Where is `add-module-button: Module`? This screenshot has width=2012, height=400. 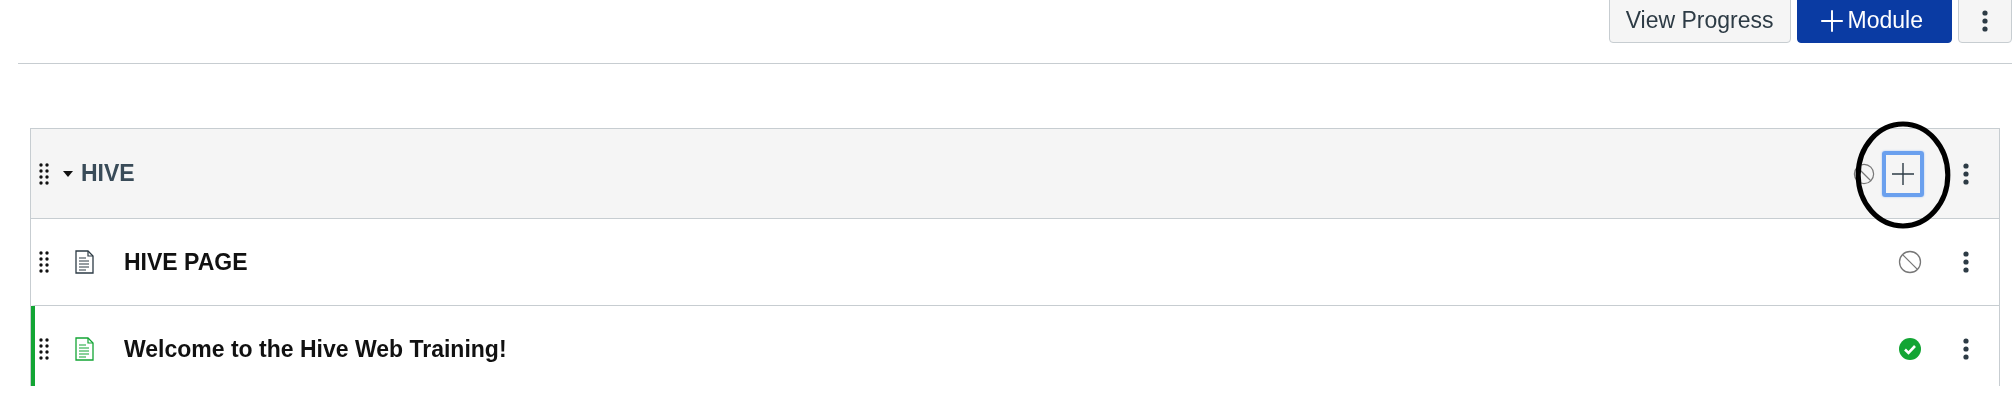 add-module-button: Module is located at coordinates (1874, 21).